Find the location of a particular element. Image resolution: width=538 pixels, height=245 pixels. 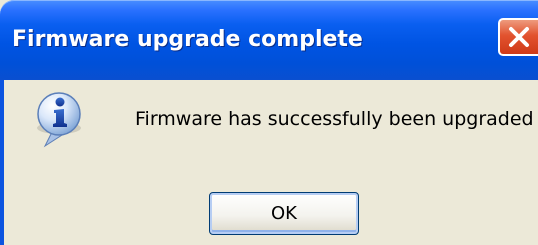

close-button is located at coordinates (518, 37).